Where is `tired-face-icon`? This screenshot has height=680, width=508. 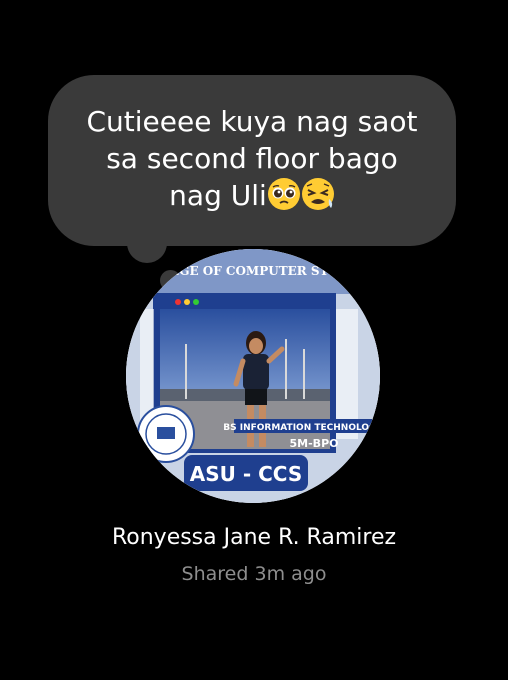
tired-face-icon is located at coordinates (317, 194).